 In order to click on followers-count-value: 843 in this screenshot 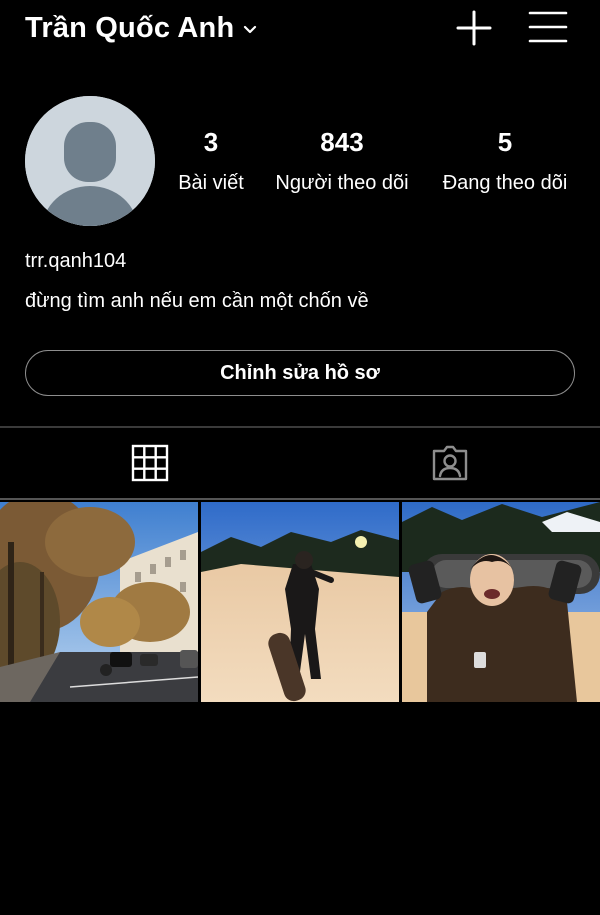, I will do `click(342, 142)`.